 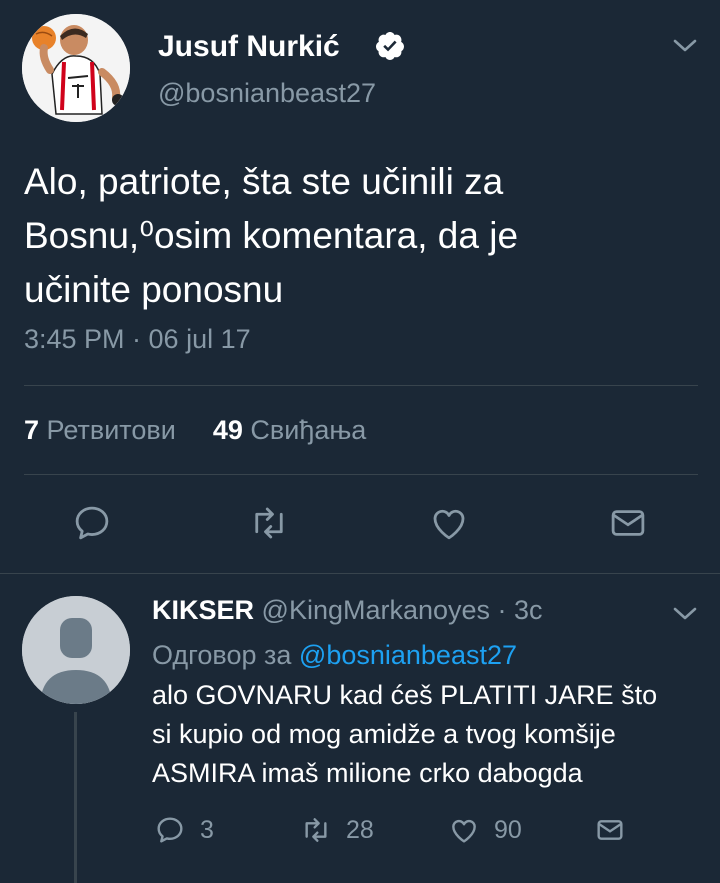 I want to click on reply-message-action, so click(x=617, y=830).